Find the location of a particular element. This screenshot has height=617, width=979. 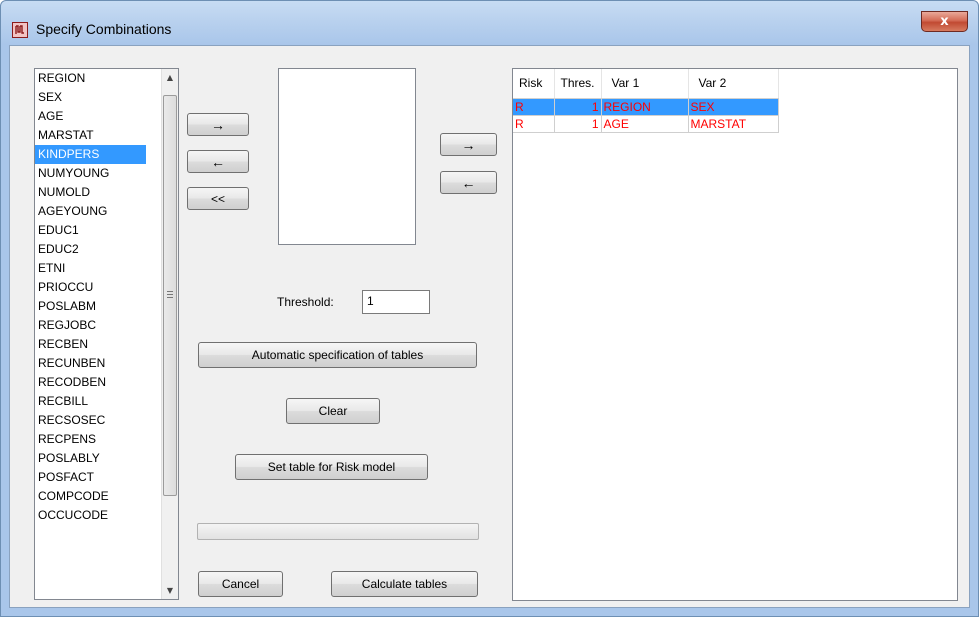

remove-all-label: << is located at coordinates (217, 198).